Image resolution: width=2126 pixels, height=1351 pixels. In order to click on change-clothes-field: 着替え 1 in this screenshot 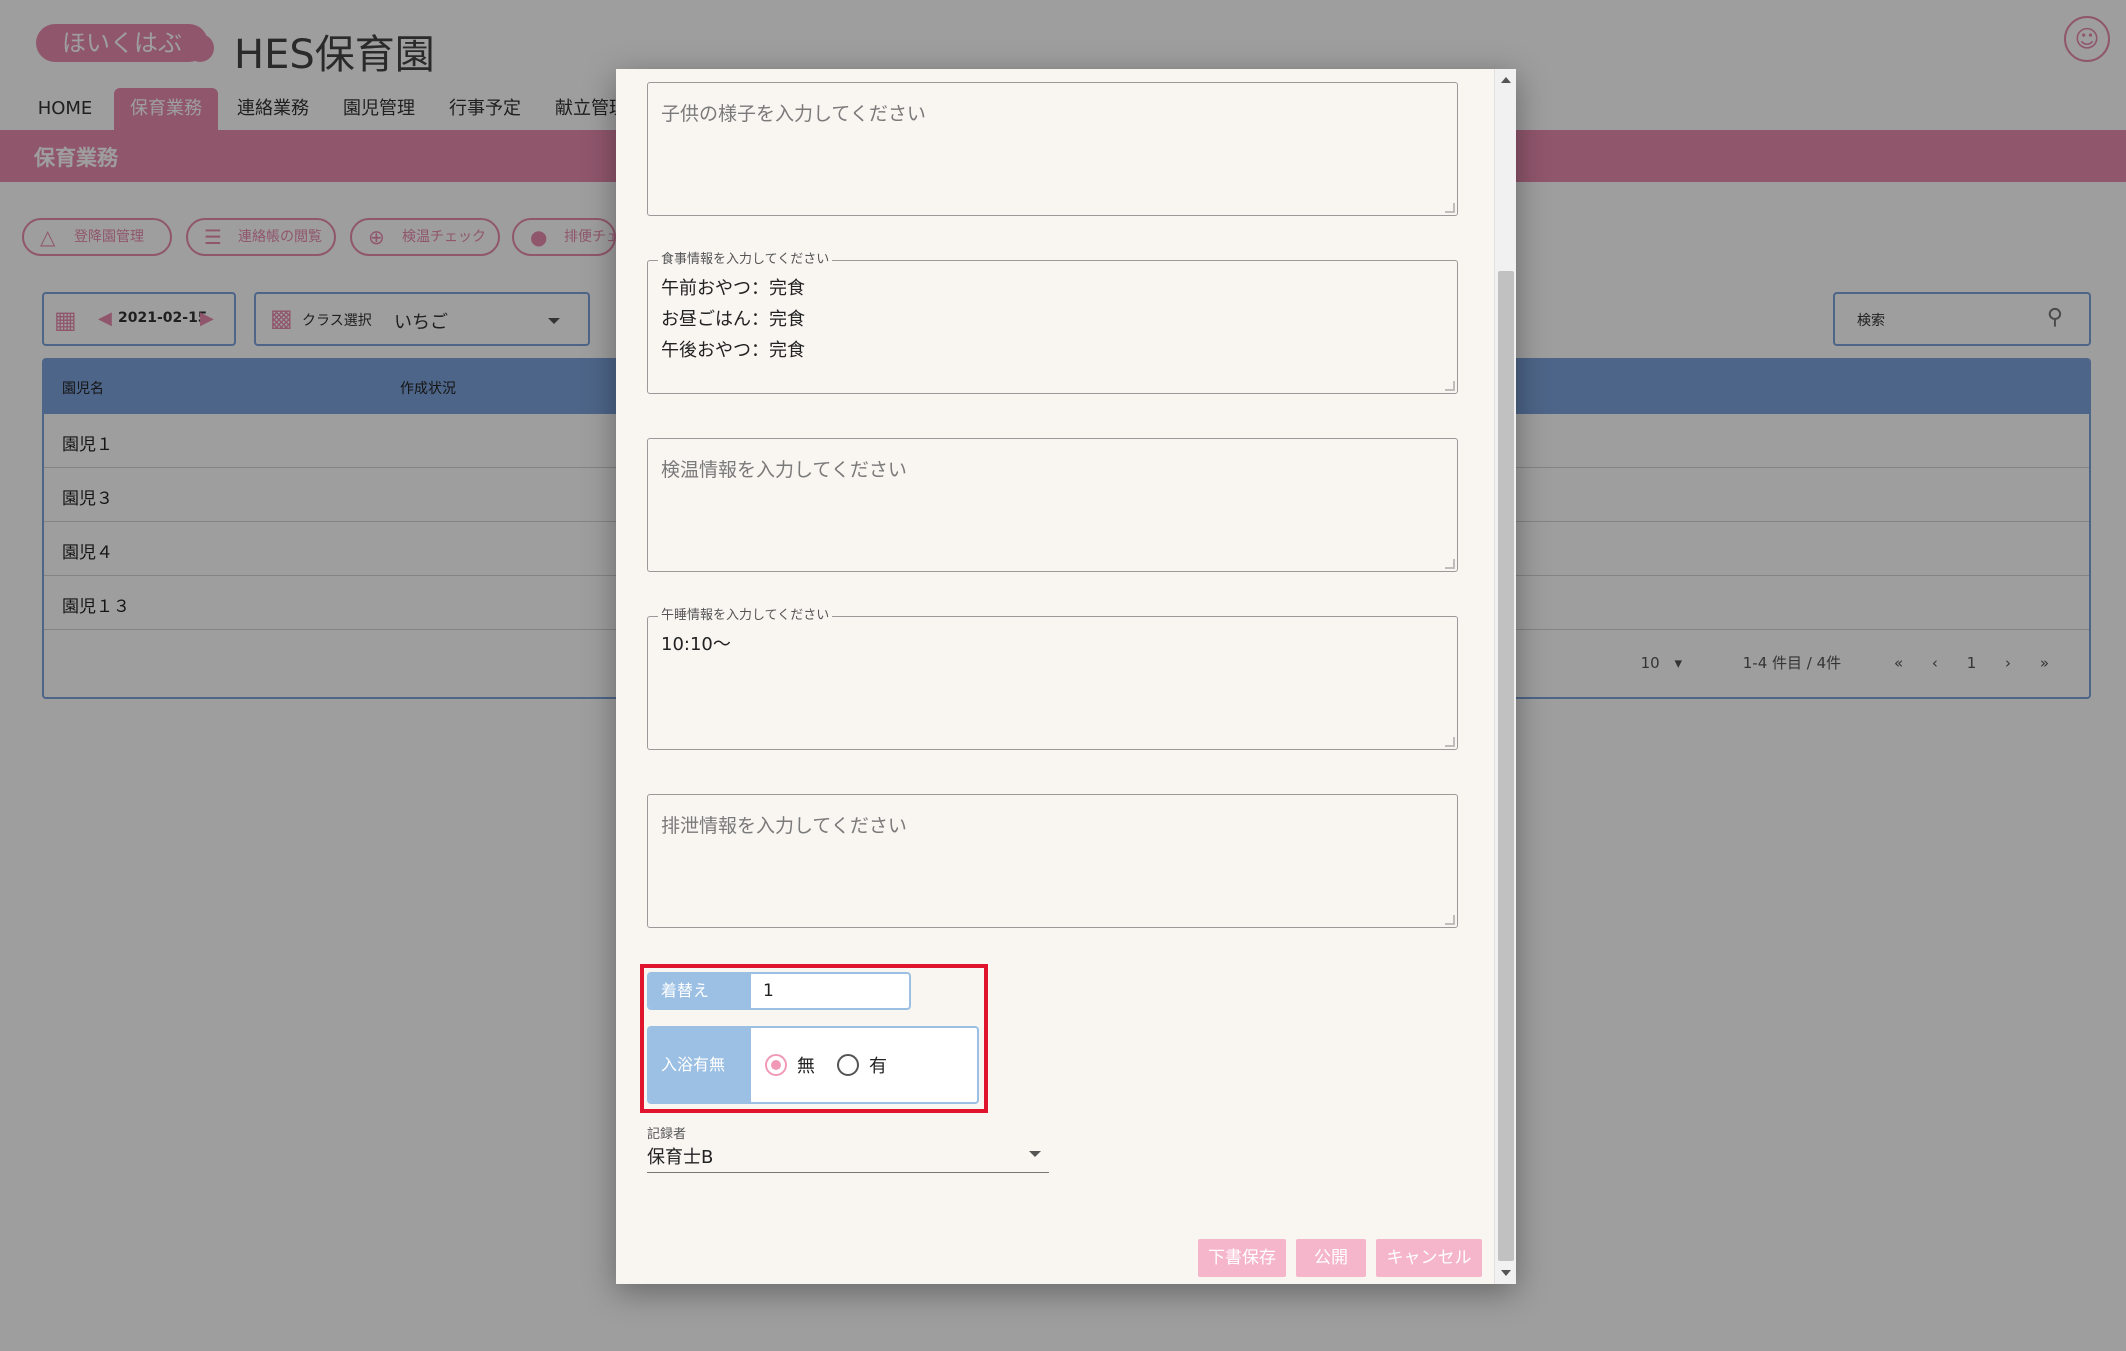, I will do `click(779, 991)`.